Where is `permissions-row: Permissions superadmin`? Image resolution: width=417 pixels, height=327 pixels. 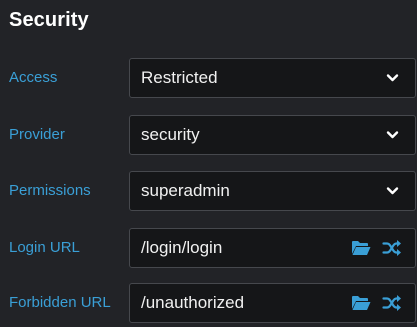 permissions-row: Permissions superadmin is located at coordinates (208, 191).